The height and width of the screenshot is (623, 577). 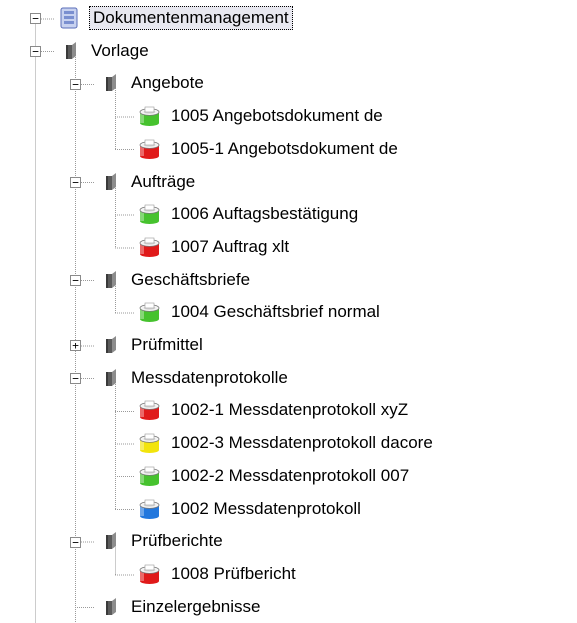 I want to click on tree-item: 1002-1 Messdatenprotokoll xyZ, so click(x=273, y=410).